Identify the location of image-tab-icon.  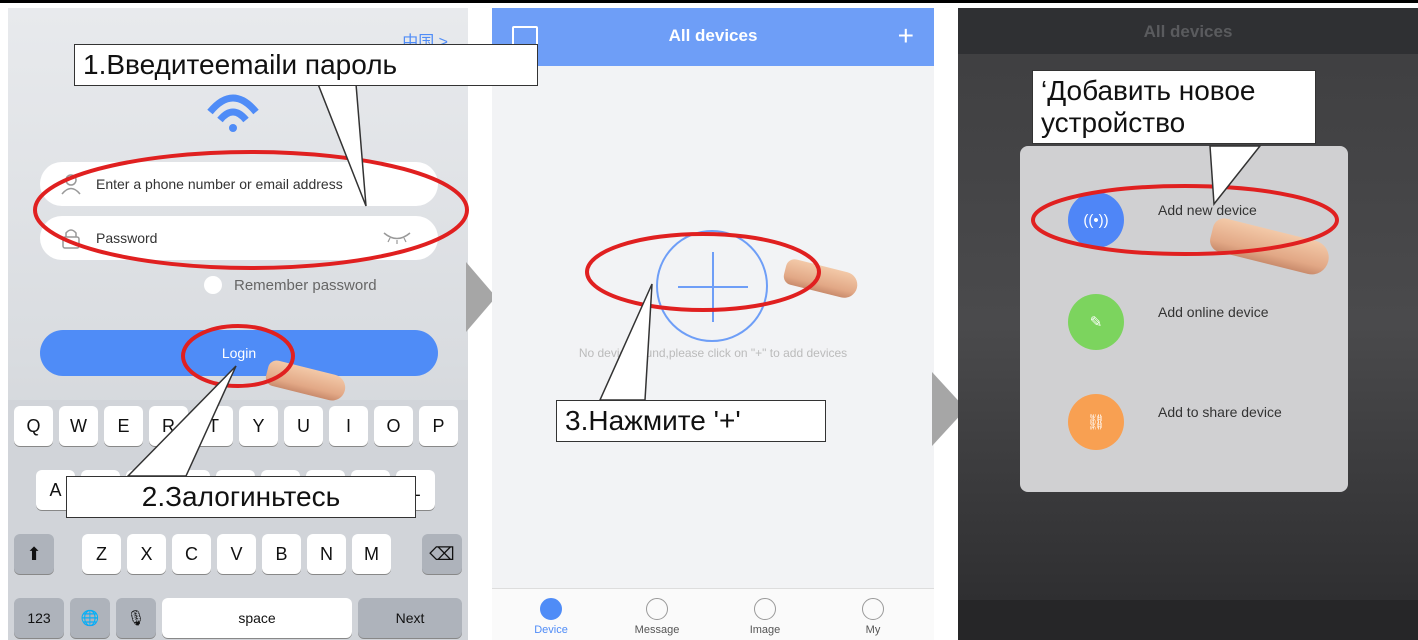
(765, 609).